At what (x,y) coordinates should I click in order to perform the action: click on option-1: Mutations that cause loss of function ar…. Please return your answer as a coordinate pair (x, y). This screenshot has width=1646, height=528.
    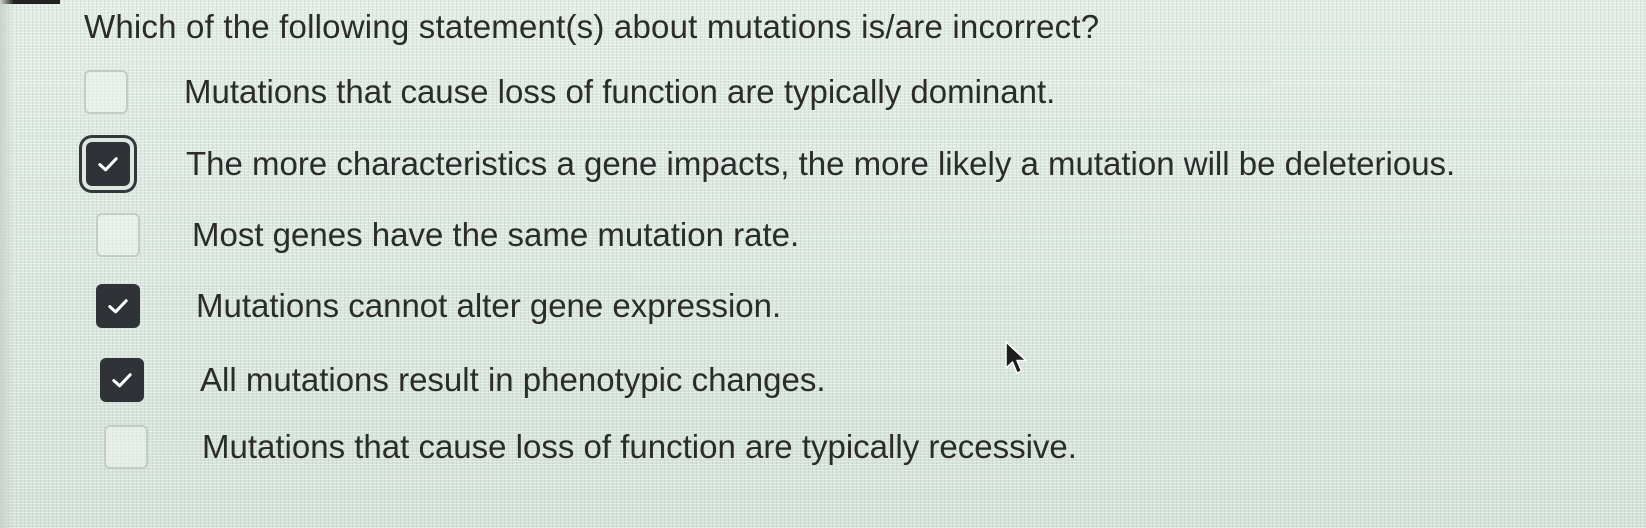
    Looking at the image, I should click on (569, 92).